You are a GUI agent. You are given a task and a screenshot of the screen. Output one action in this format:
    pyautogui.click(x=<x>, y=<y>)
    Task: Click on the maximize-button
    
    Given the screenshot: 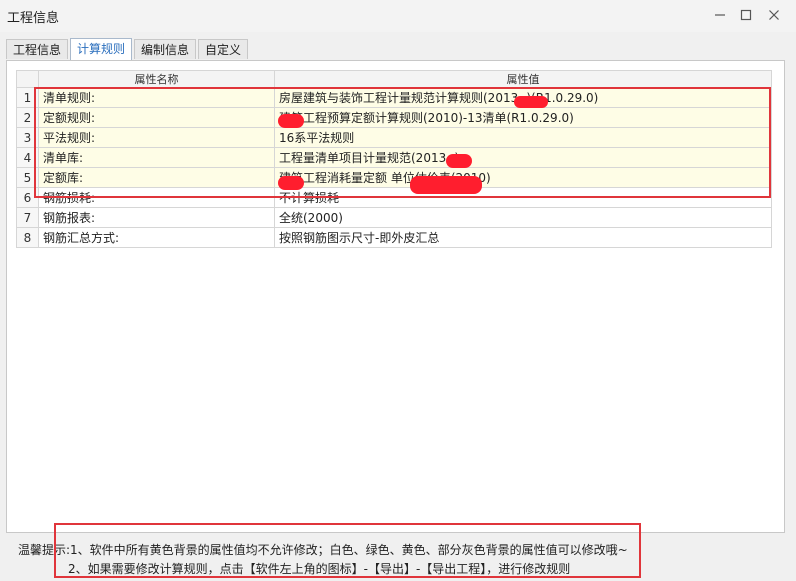 What is the action you would take?
    pyautogui.click(x=746, y=15)
    